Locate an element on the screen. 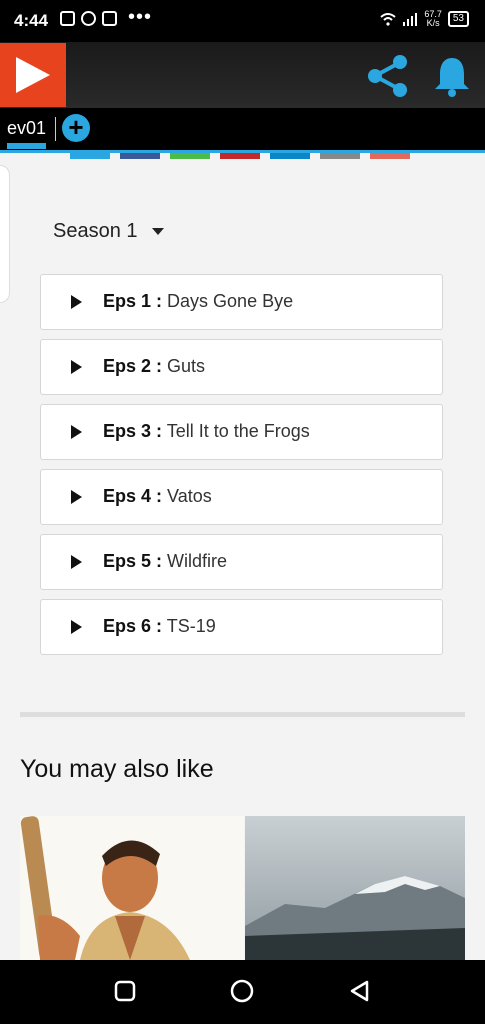 The height and width of the screenshot is (1024, 485). episode-label: Eps 4 : Vatos is located at coordinates (157, 496).